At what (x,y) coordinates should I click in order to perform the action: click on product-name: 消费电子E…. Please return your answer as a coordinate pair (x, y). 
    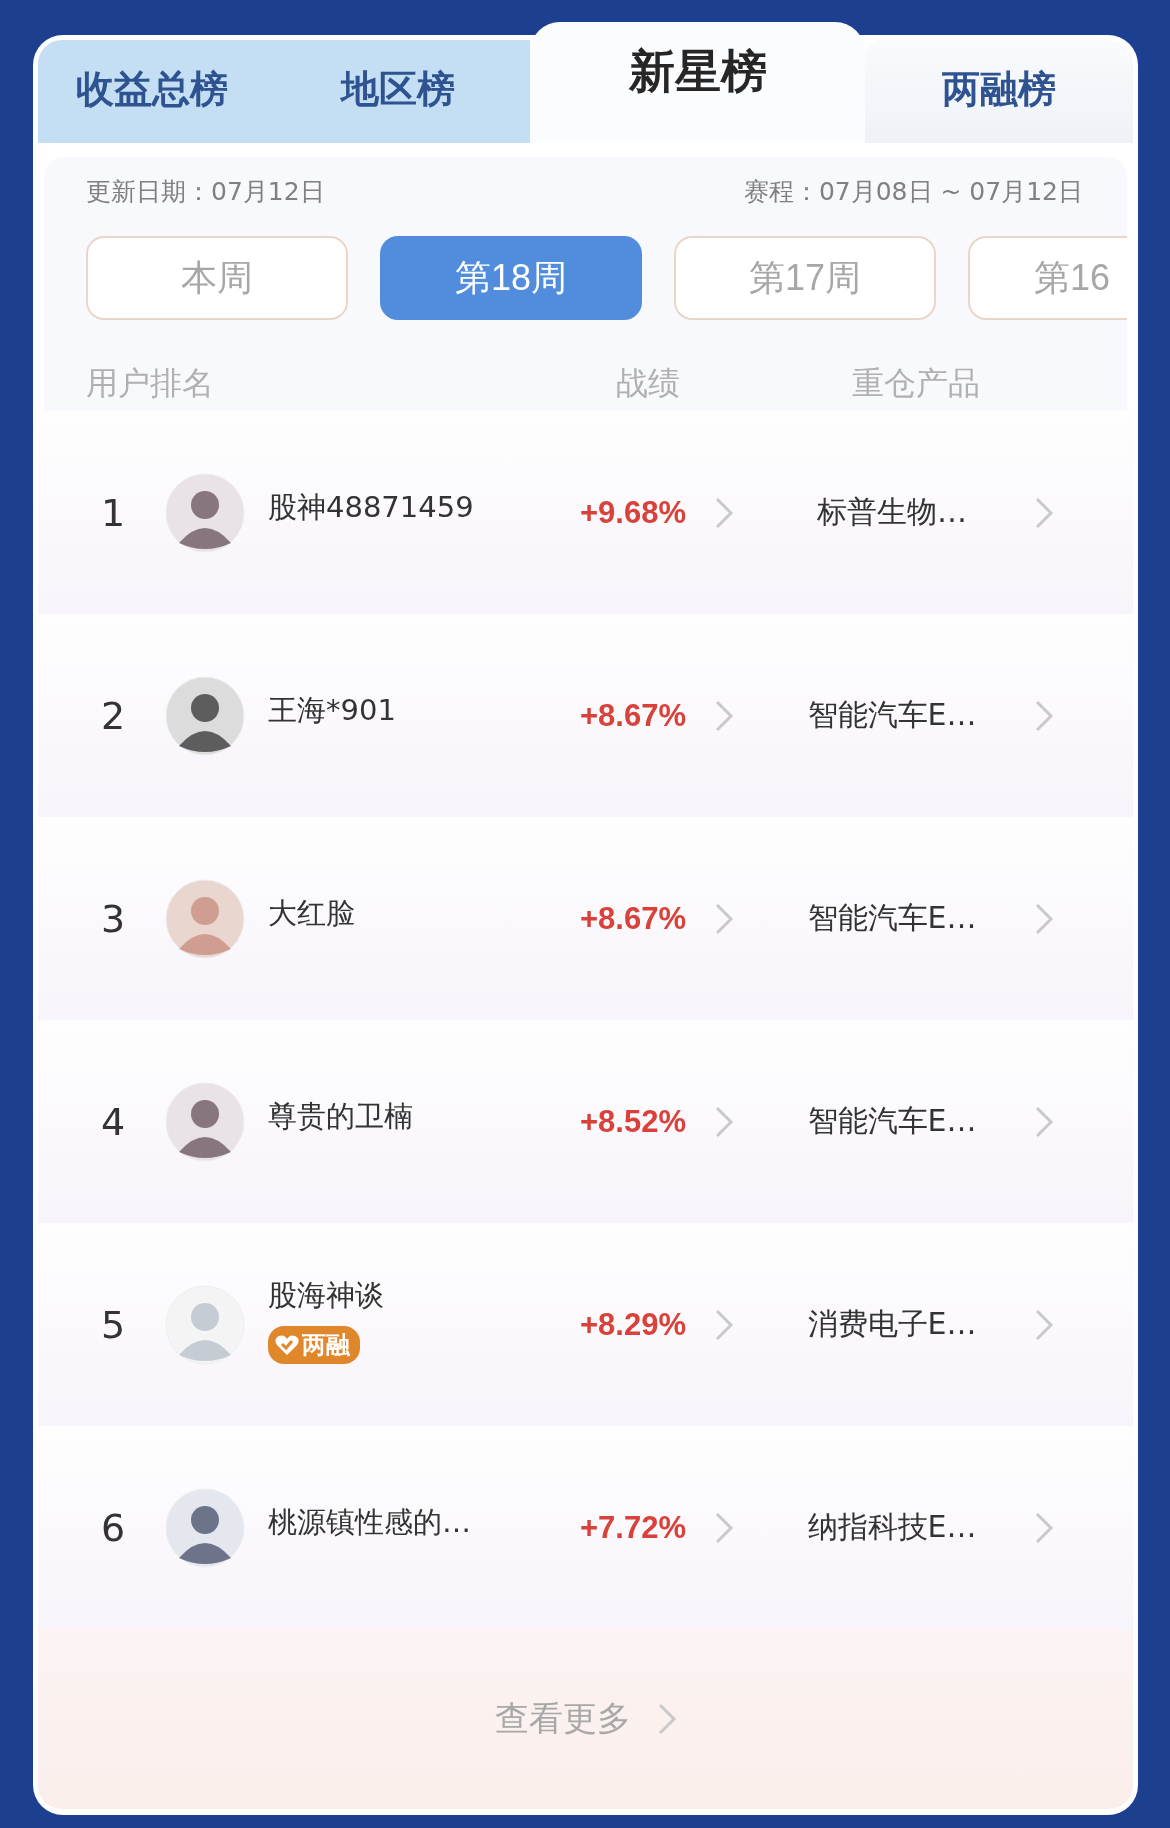
    Looking at the image, I should click on (892, 1324).